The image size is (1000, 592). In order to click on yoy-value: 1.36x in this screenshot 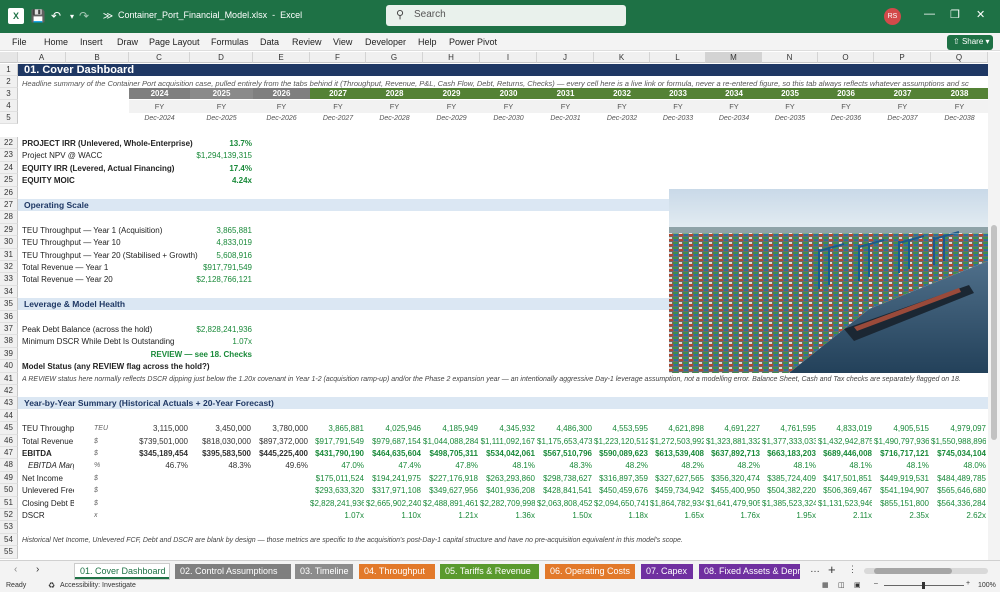, I will do `click(507, 515)`.